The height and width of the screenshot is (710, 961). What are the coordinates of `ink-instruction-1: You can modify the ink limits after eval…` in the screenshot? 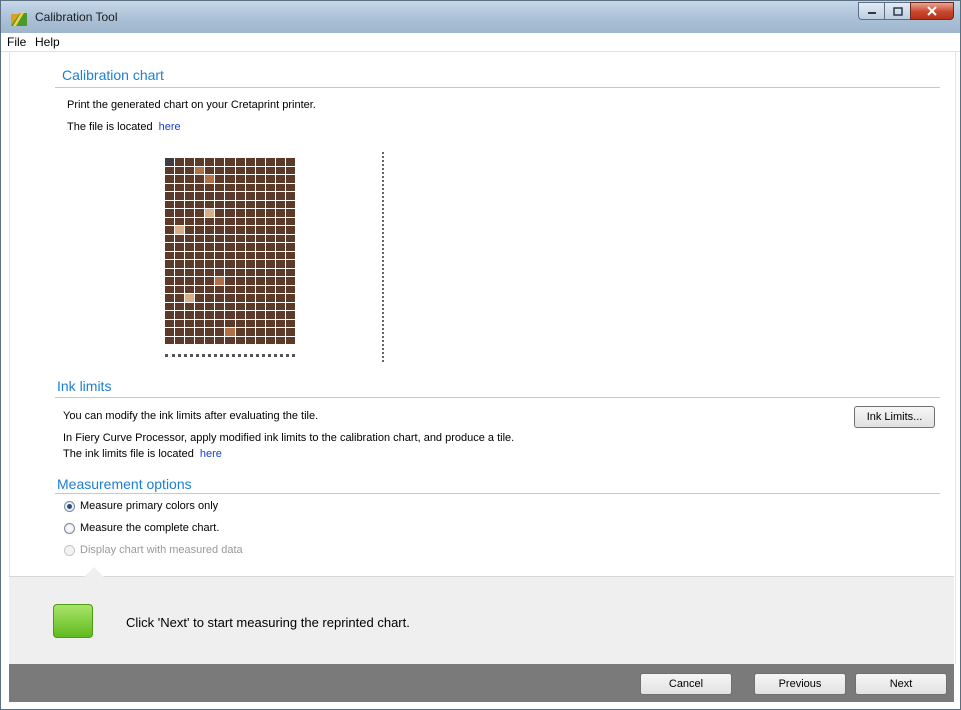 It's located at (191, 416).